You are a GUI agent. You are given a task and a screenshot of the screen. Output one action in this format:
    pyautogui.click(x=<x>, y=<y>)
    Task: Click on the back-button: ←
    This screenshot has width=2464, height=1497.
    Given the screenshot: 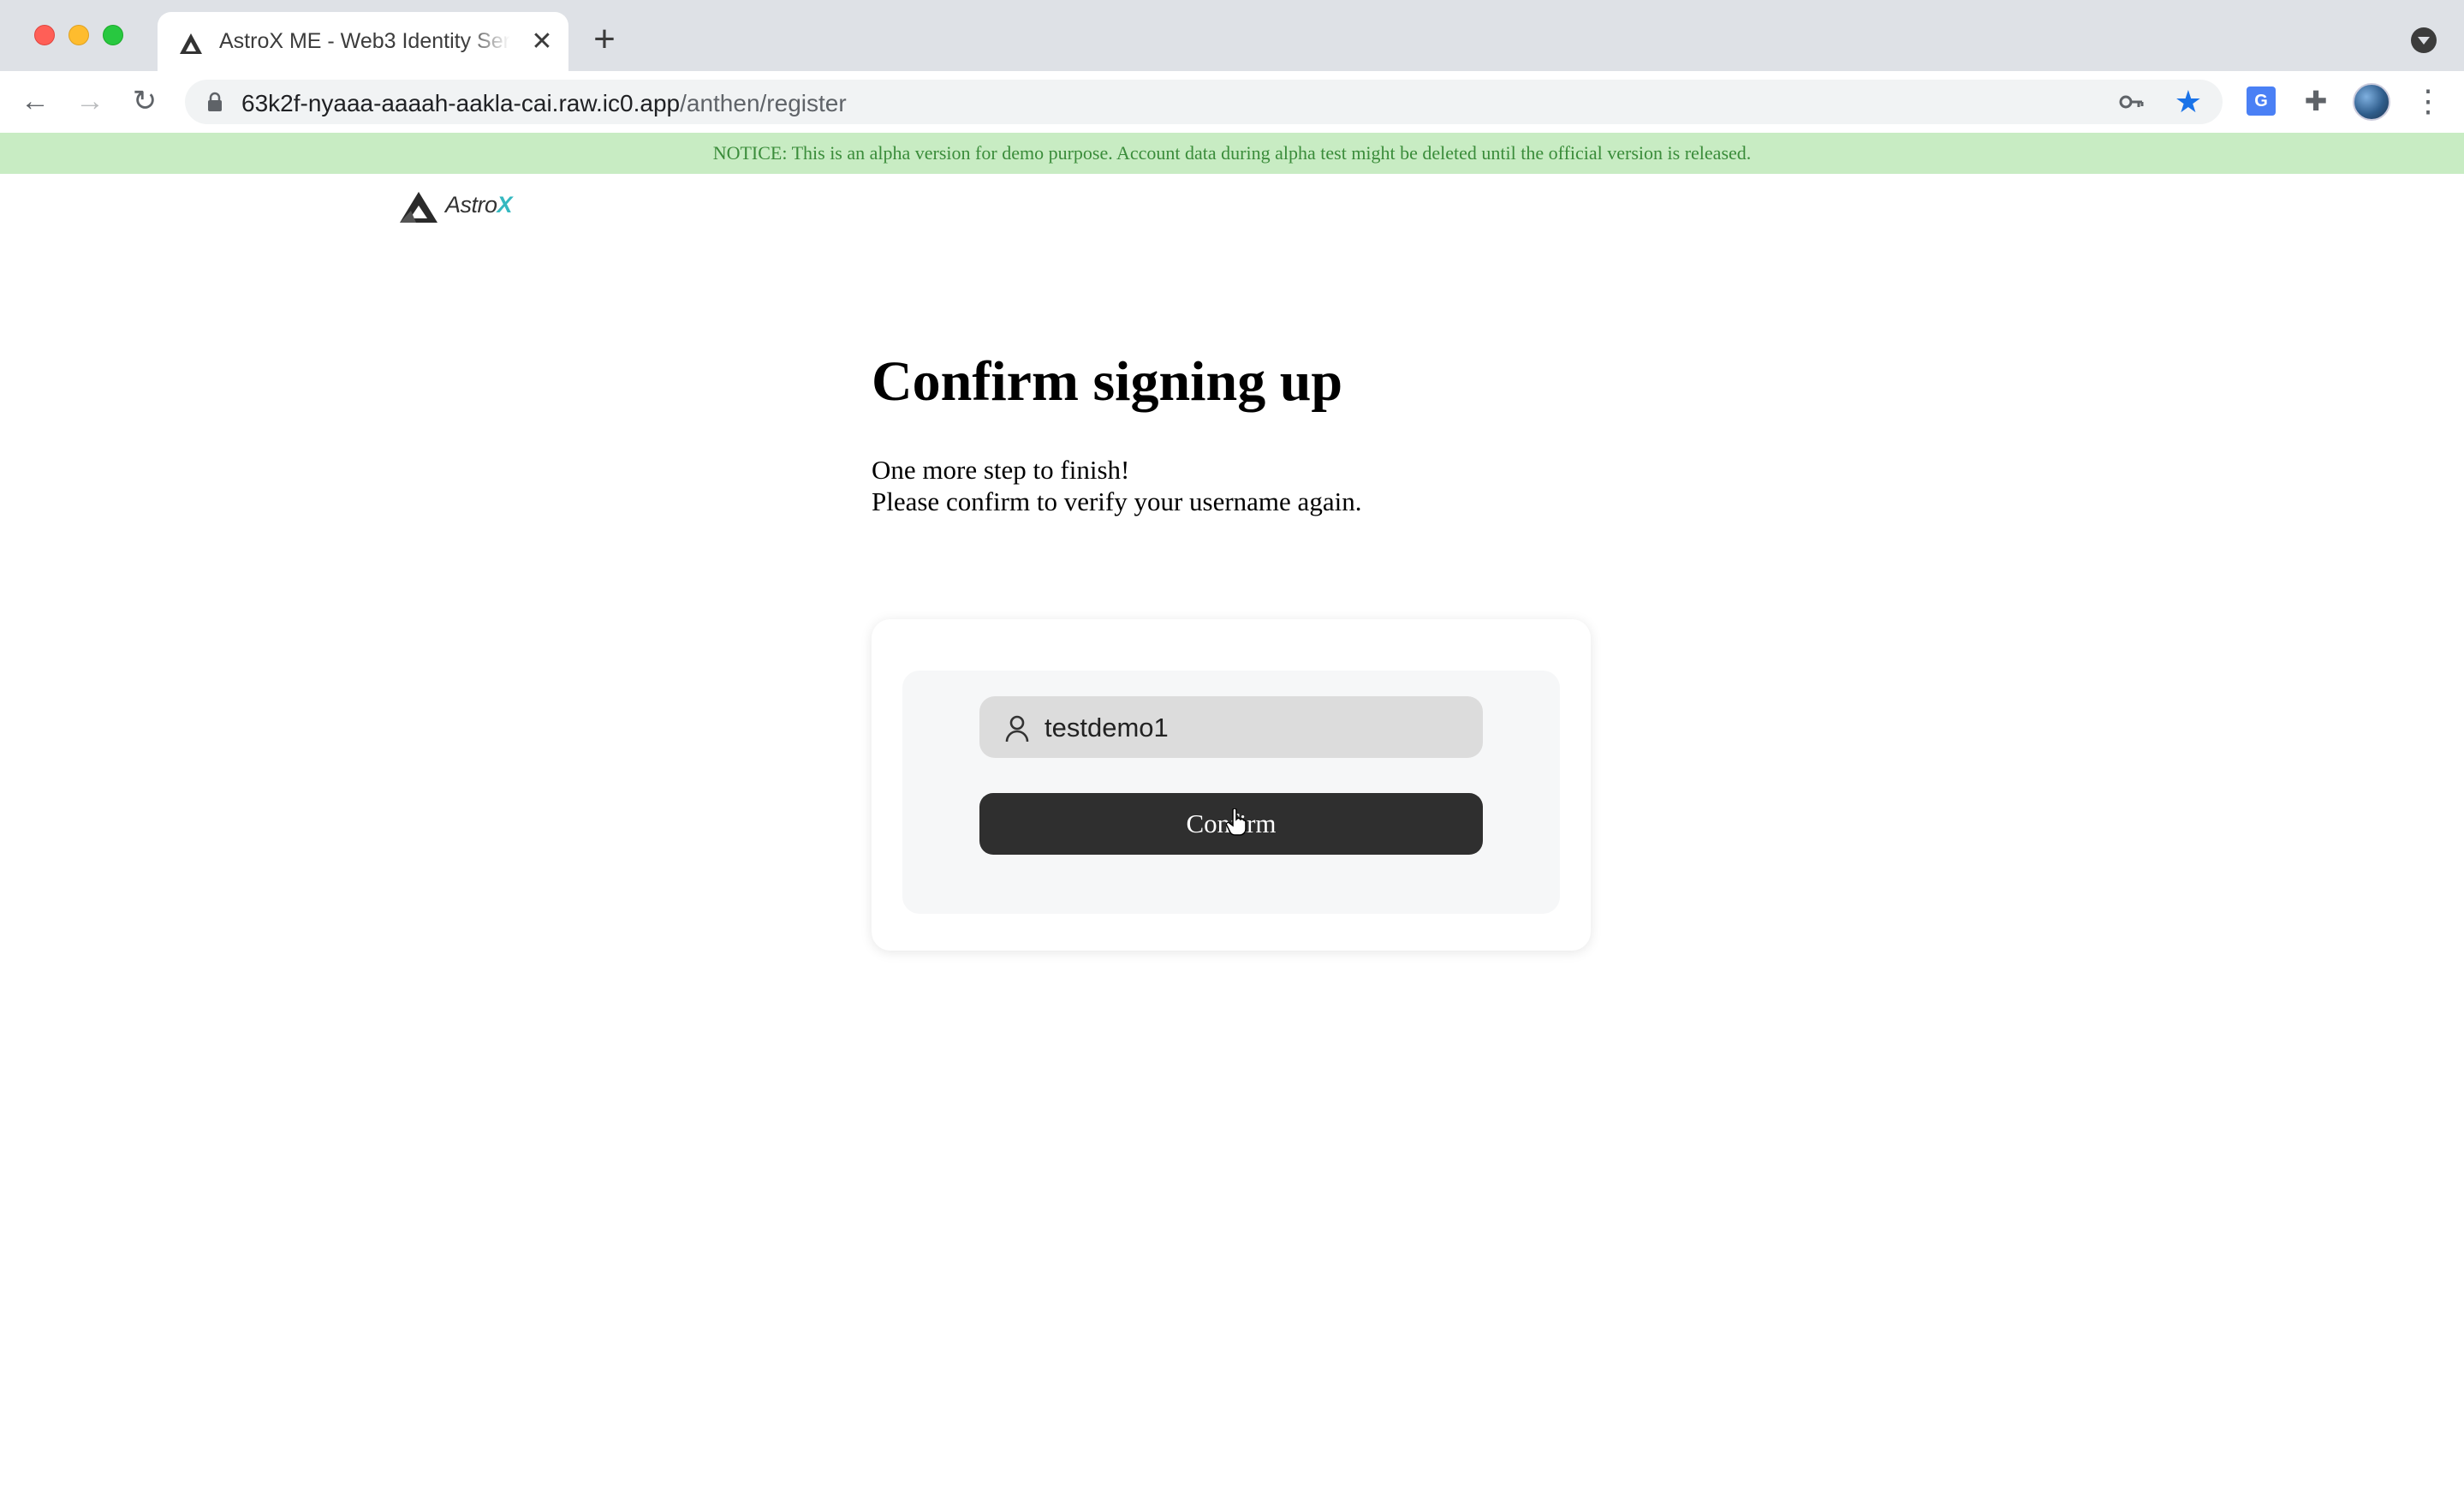 What is the action you would take?
    pyautogui.click(x=35, y=101)
    